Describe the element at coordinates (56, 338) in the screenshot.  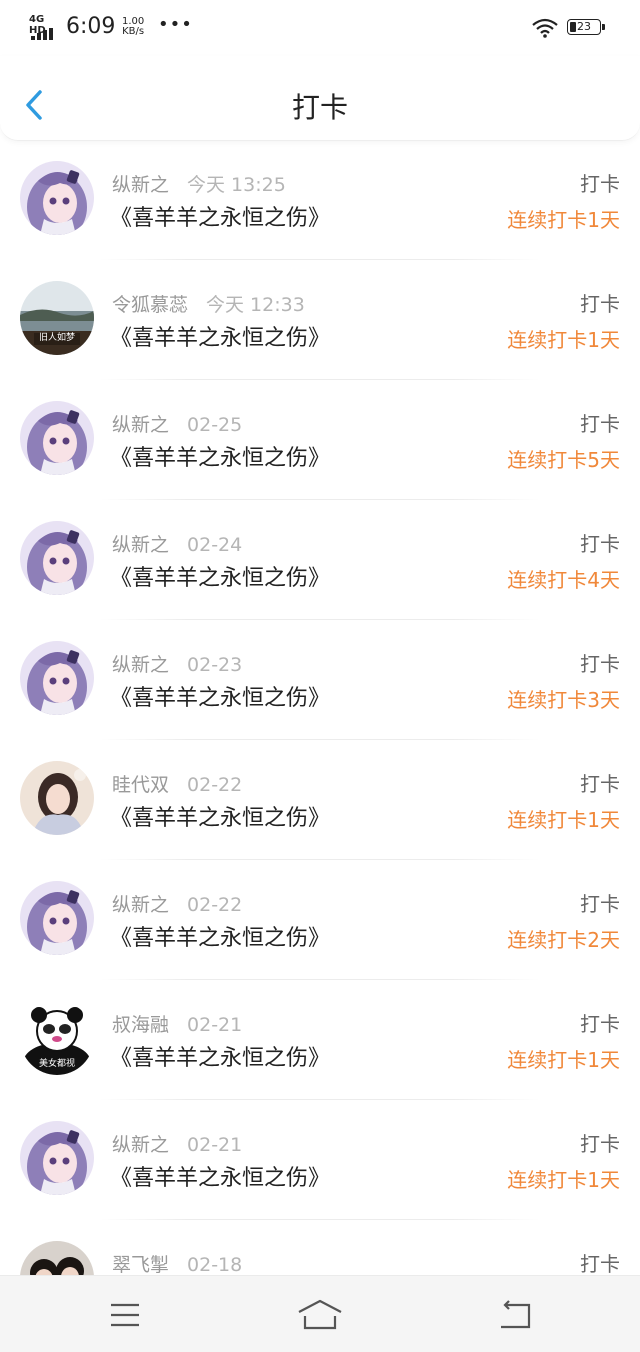
I see `avatar-caption: 旧人如梦` at that location.